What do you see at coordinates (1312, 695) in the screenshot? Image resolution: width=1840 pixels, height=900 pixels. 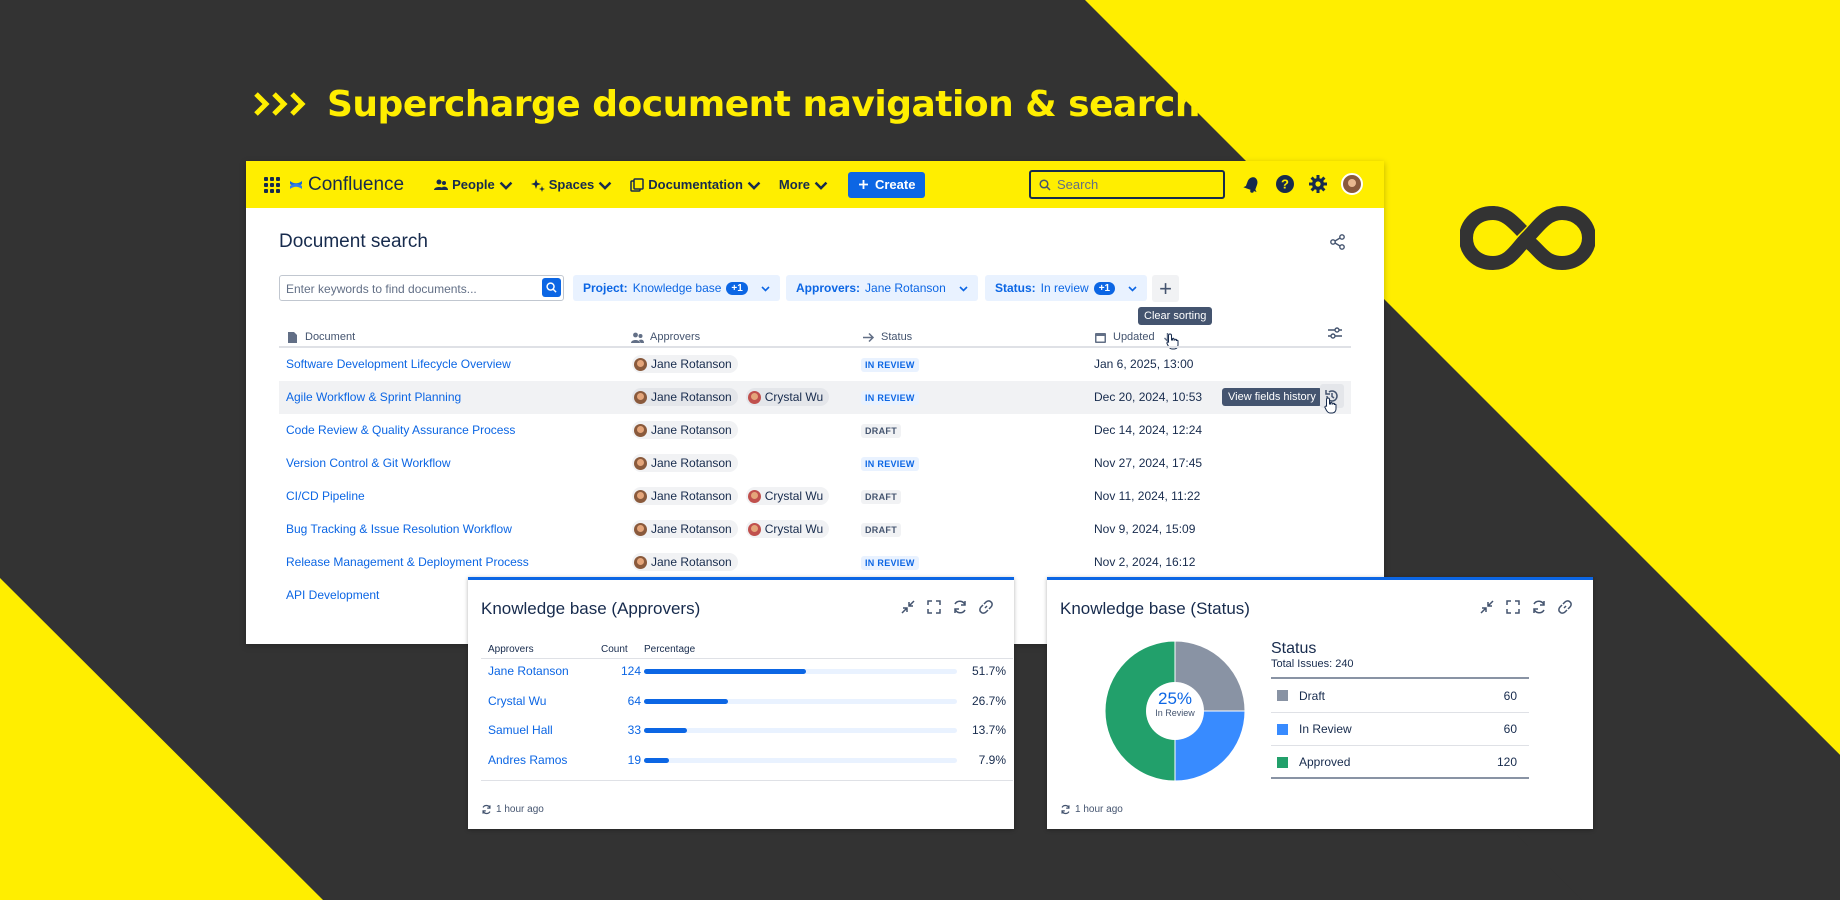 I see `legend-label: Draft` at bounding box center [1312, 695].